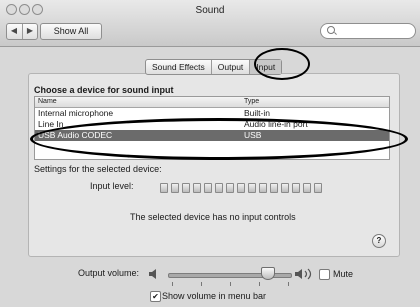 This screenshot has height=307, width=420. I want to click on settings-label: Settings for the selected device:, so click(98, 169).